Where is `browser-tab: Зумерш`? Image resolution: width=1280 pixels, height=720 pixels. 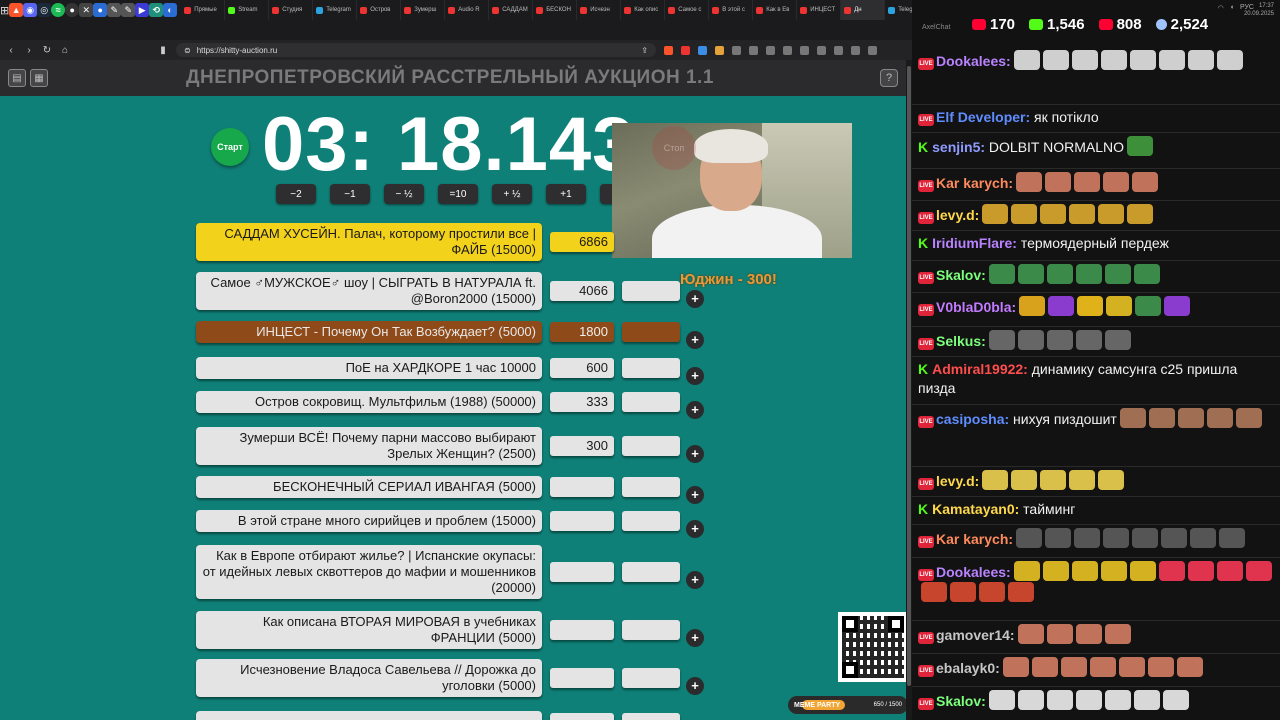
browser-tab: Зумерш is located at coordinates (423, 10).